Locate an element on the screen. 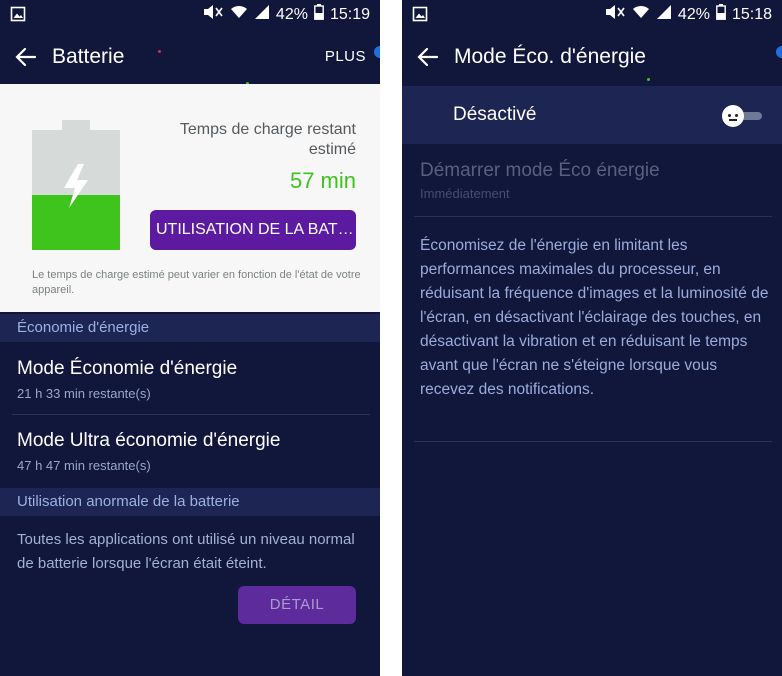  app-bar: Batterie PLUS is located at coordinates (190, 57).